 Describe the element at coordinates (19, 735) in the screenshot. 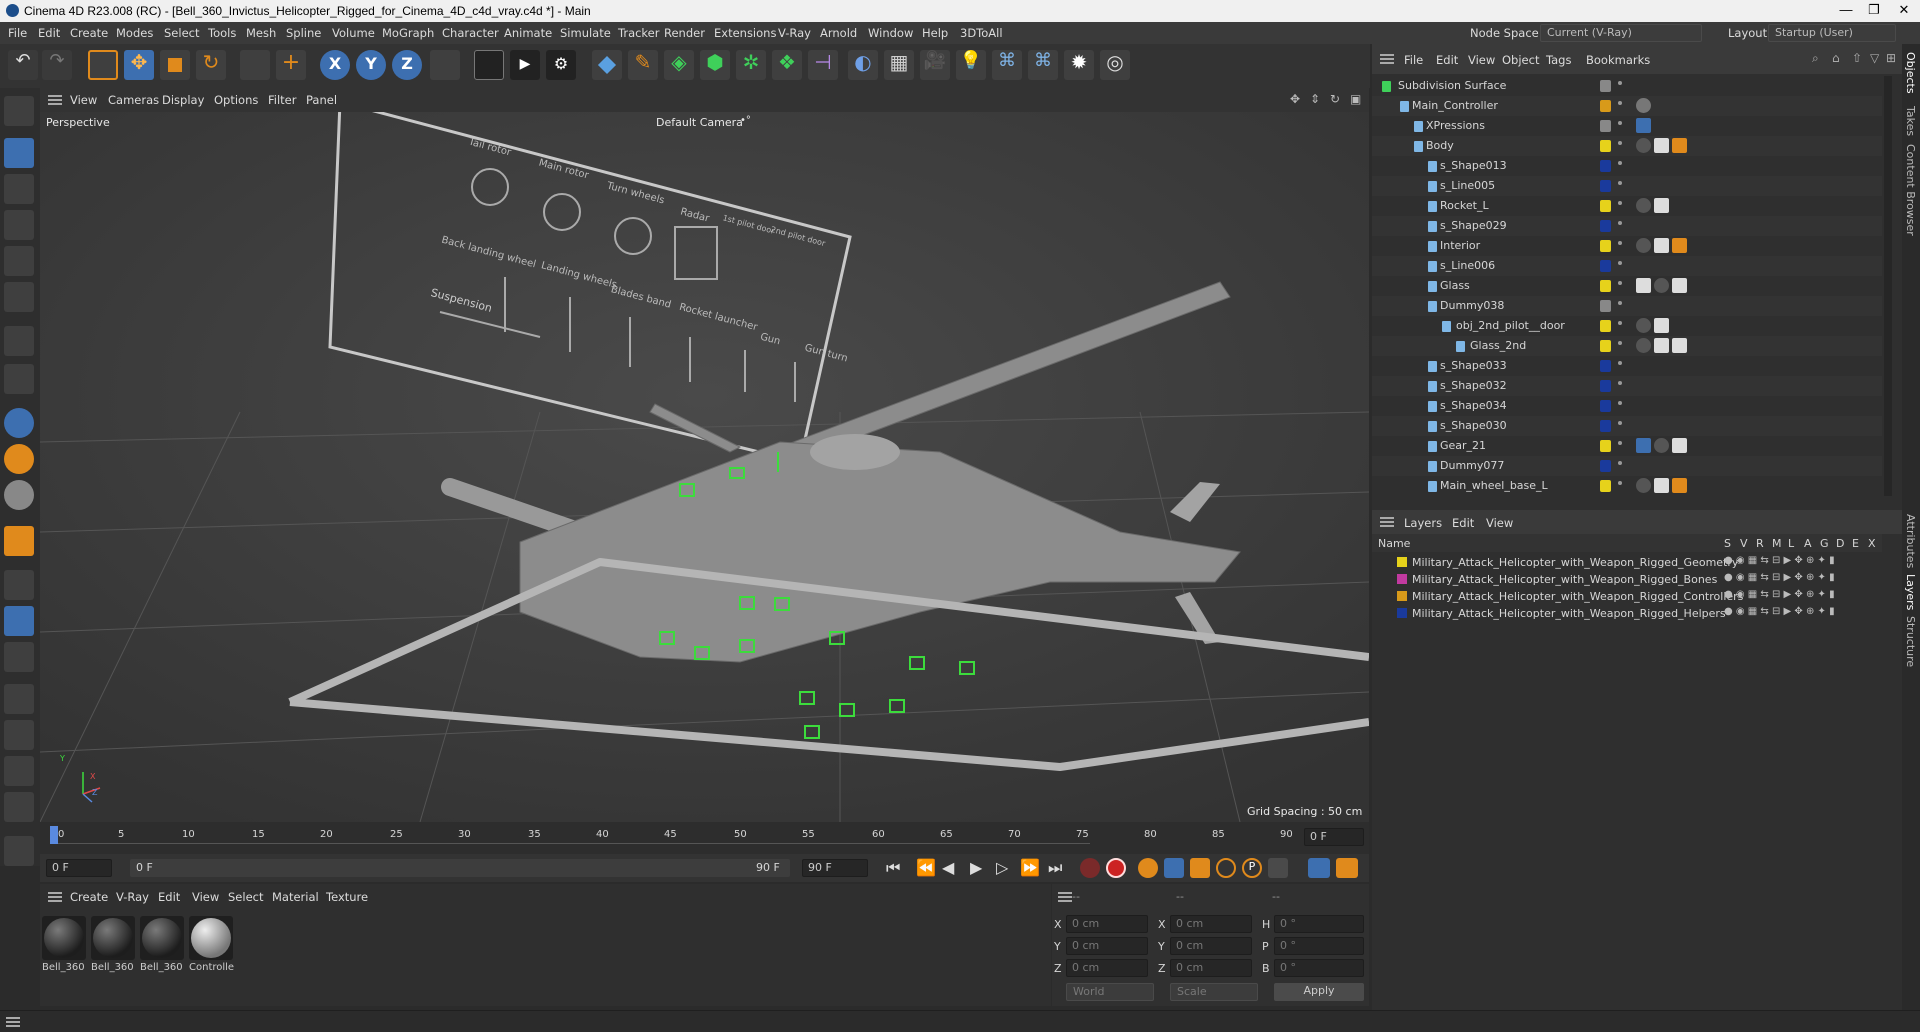

I see `paint-icon` at that location.